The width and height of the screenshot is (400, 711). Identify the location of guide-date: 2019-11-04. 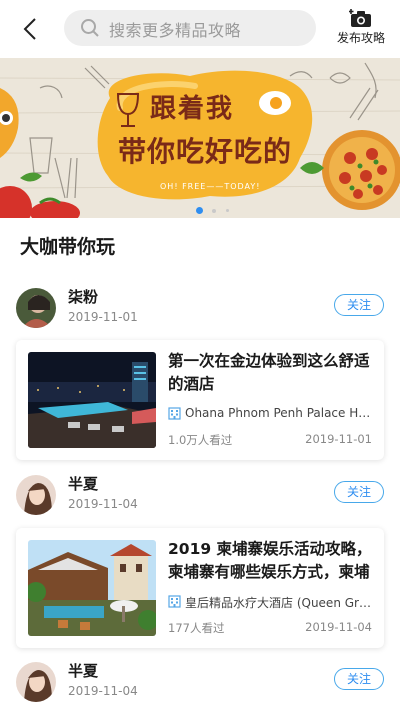
(338, 627).